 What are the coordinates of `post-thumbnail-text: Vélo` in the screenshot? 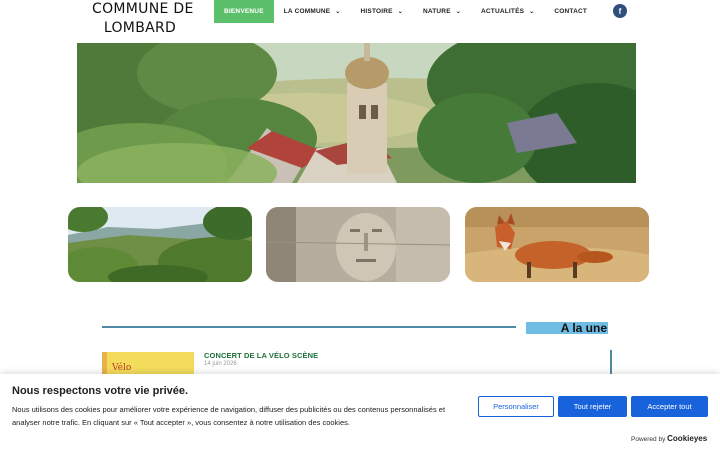 It's located at (121, 367).